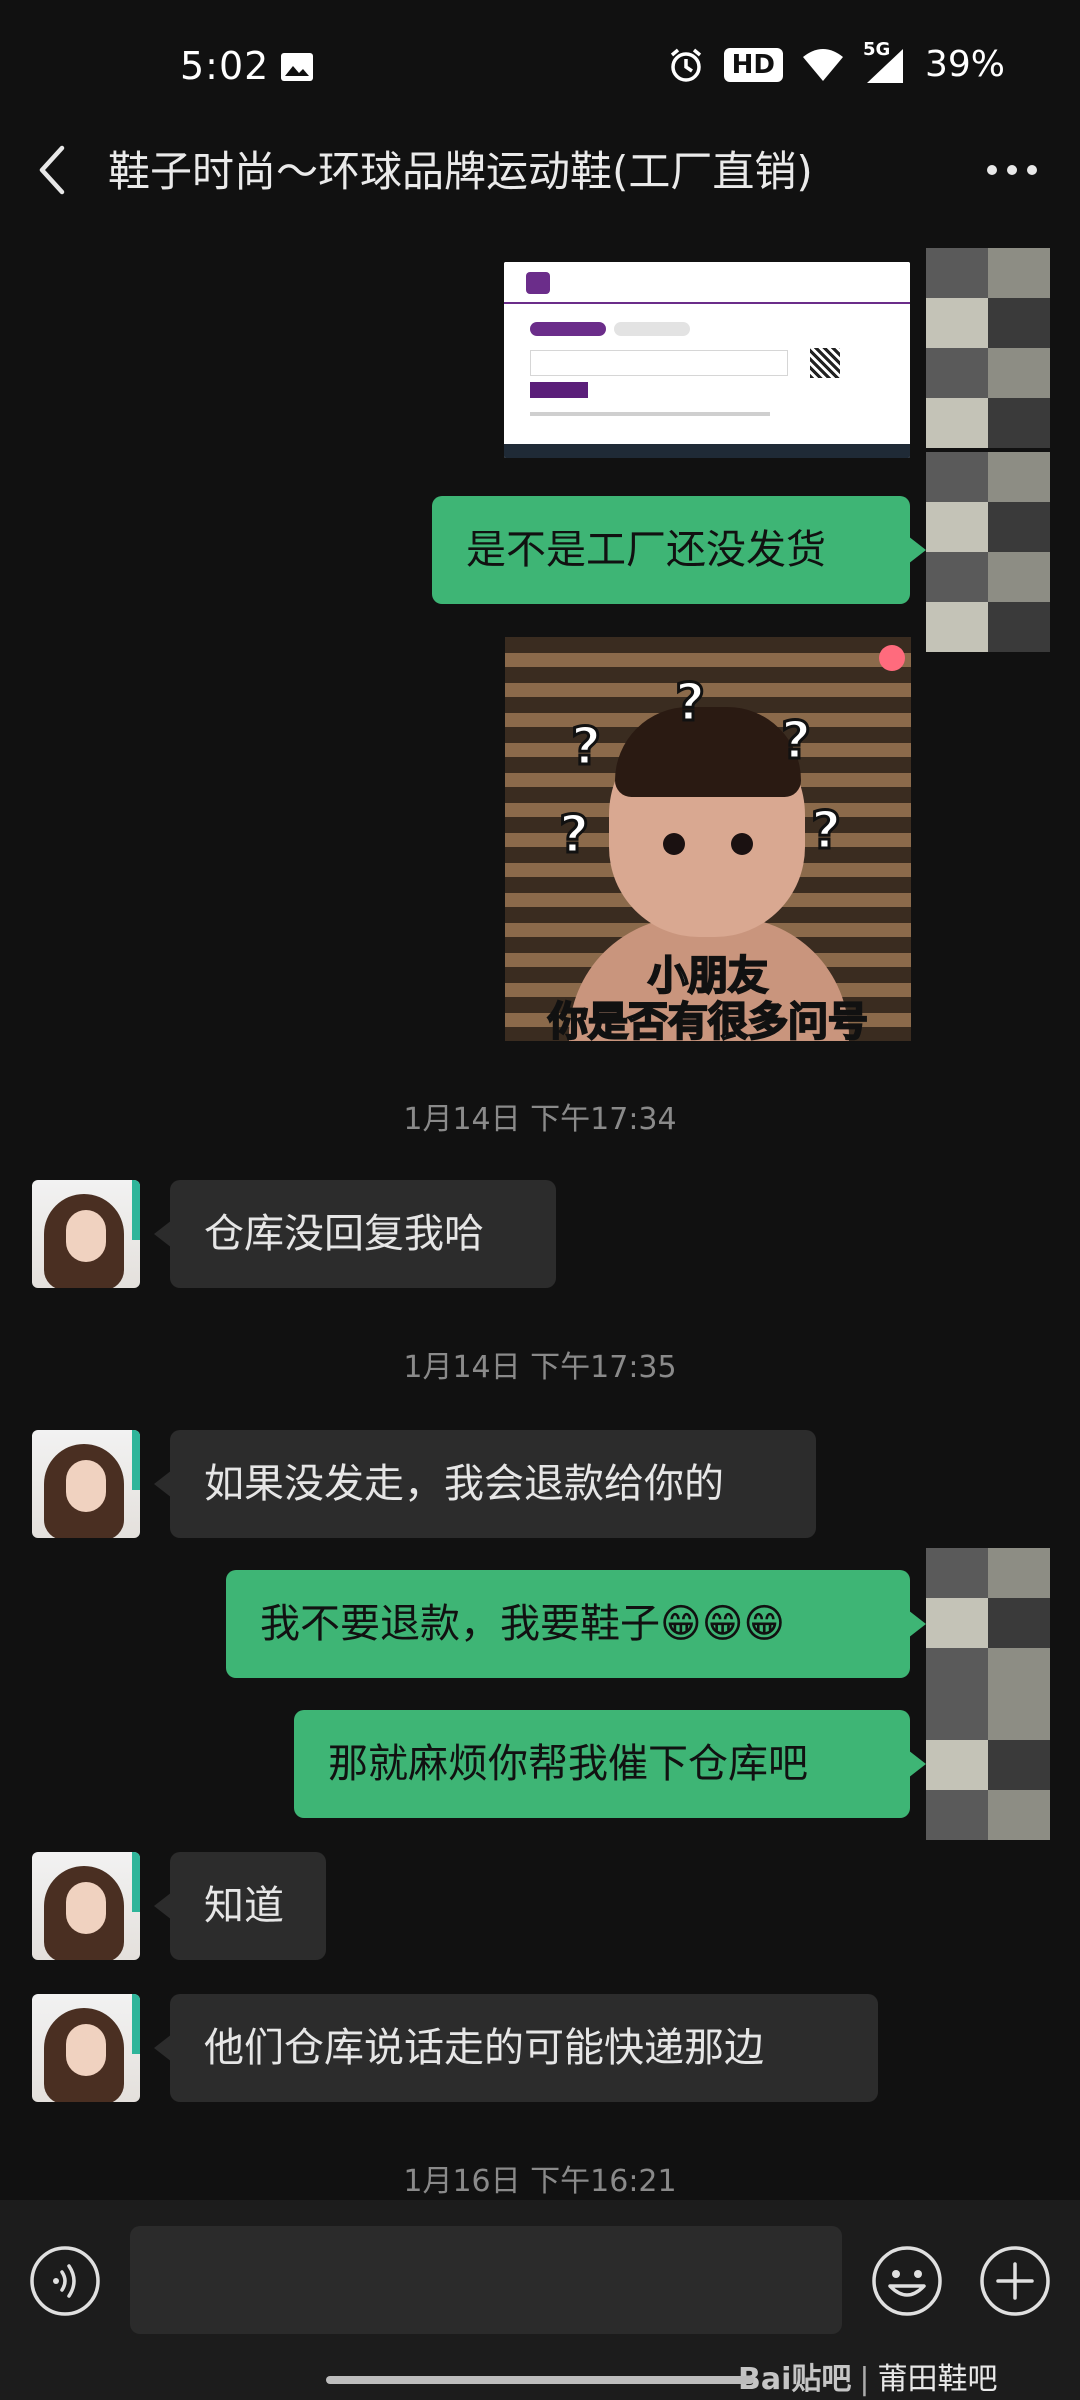 This screenshot has width=1080, height=2400. Describe the element at coordinates (1012, 170) in the screenshot. I see `more-options-icon` at that location.